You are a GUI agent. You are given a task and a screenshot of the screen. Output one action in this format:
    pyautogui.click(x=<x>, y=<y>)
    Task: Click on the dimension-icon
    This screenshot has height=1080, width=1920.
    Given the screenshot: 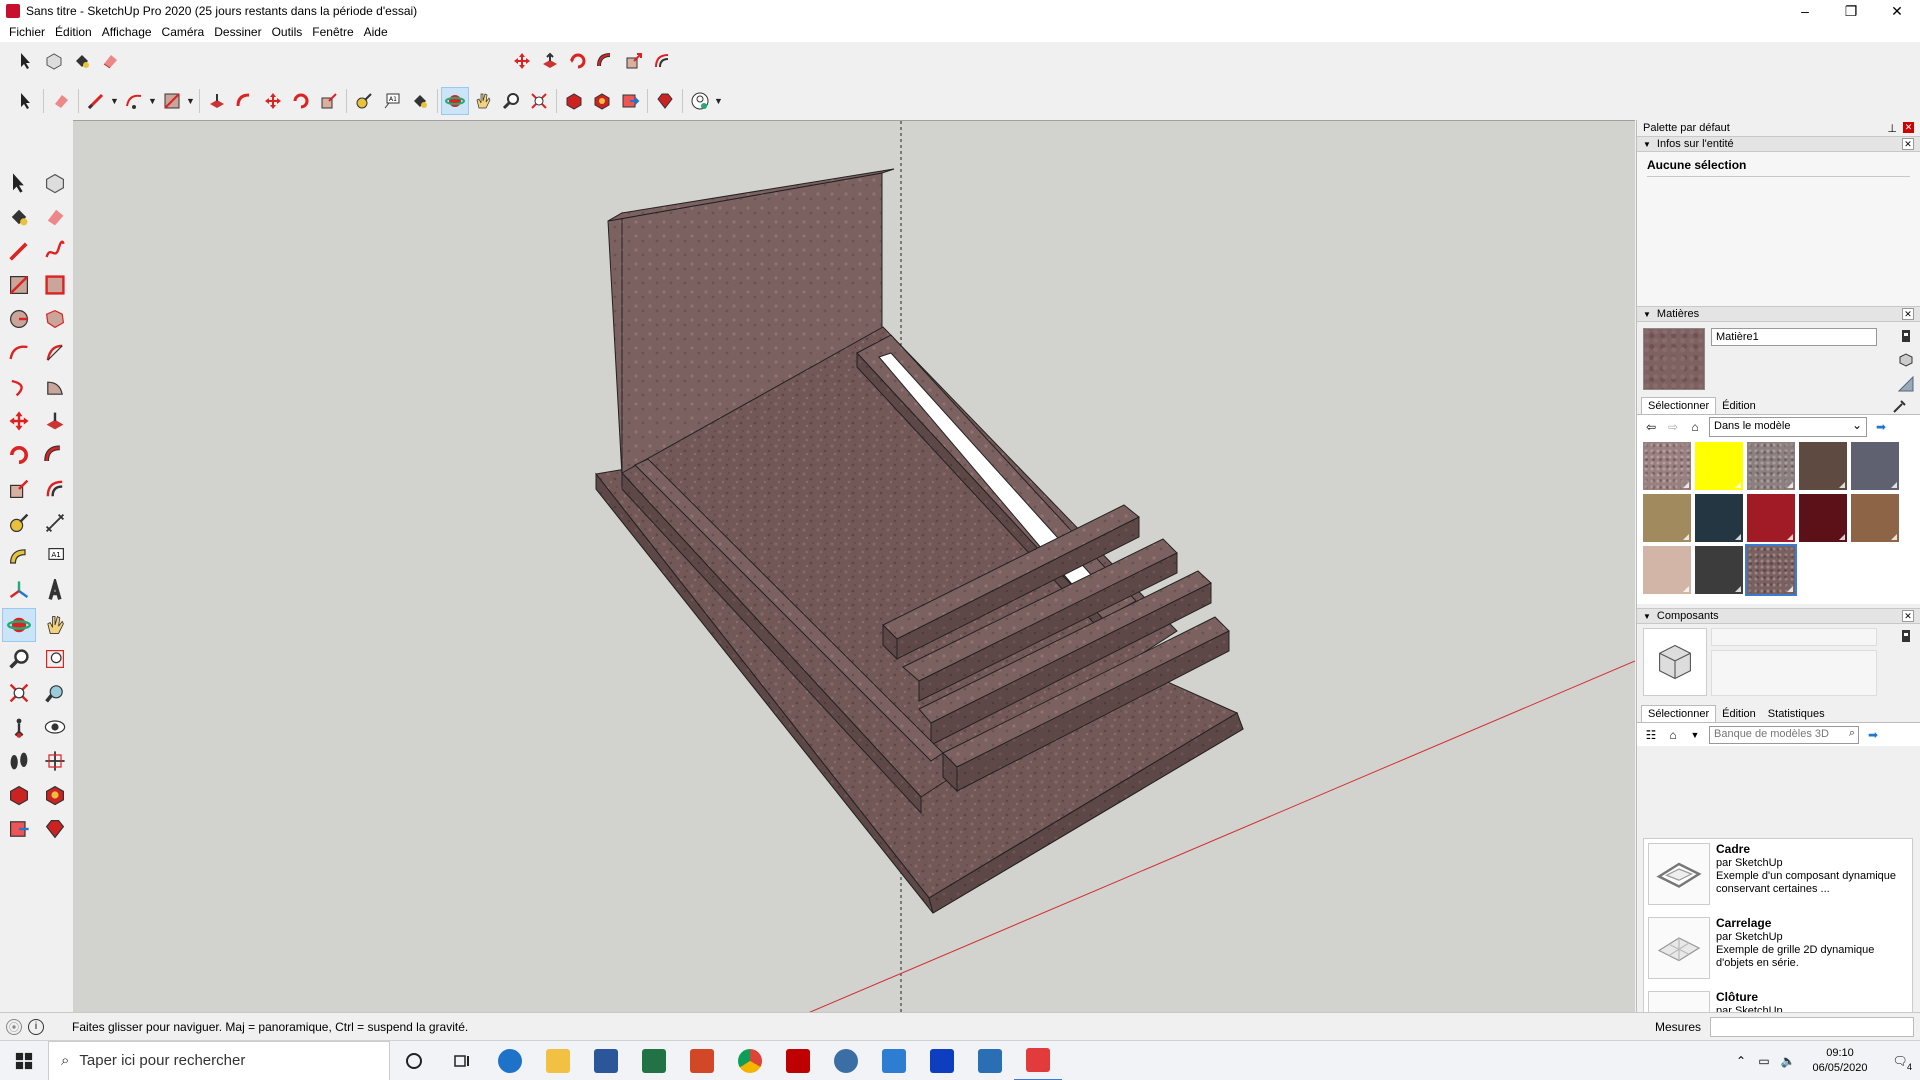 What is the action you would take?
    pyautogui.click(x=55, y=523)
    